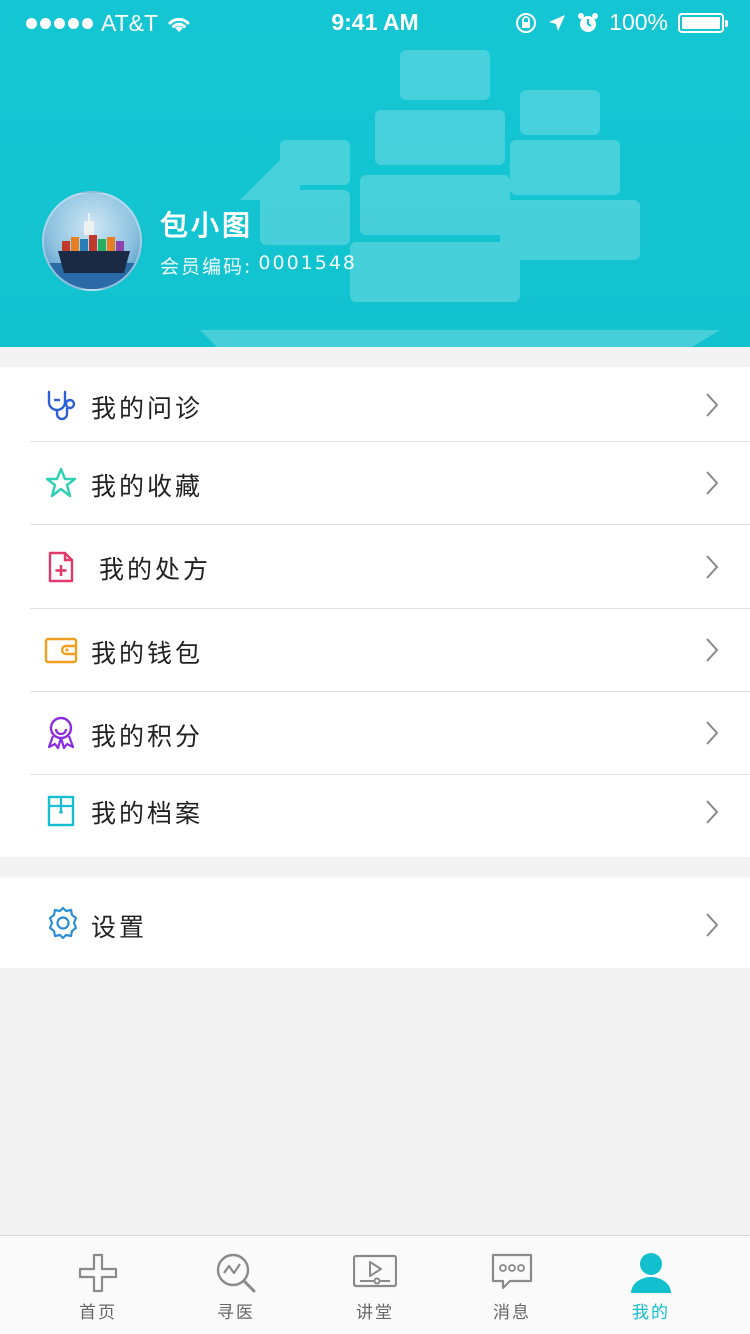 Image resolution: width=750 pixels, height=1334 pixels. What do you see at coordinates (147, 813) in the screenshot?
I see `menu-item-label: 我的档案` at bounding box center [147, 813].